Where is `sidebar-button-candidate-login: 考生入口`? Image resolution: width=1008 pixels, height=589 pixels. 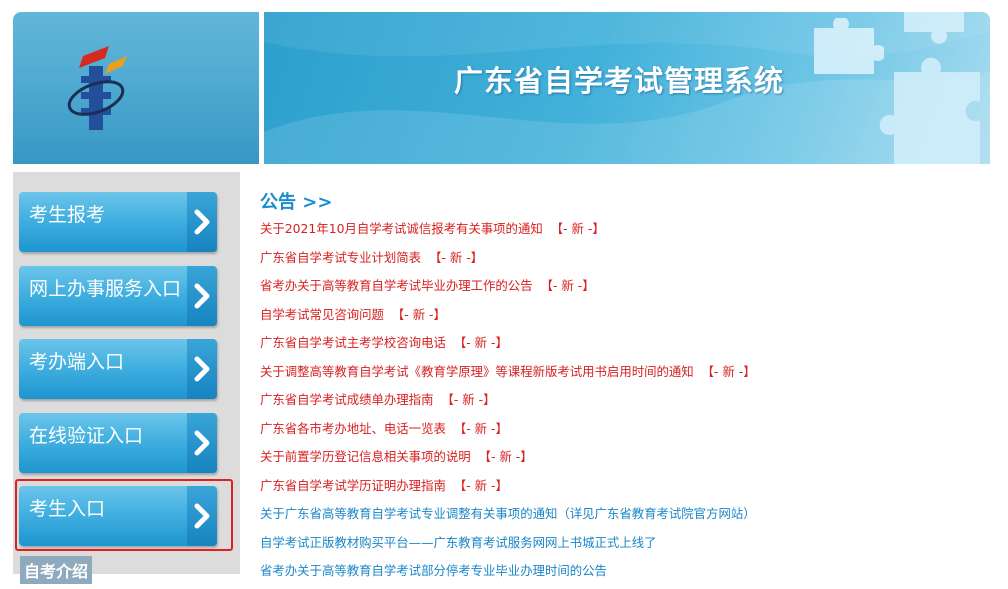
sidebar-button-candidate-login: 考生入口 is located at coordinates (118, 516).